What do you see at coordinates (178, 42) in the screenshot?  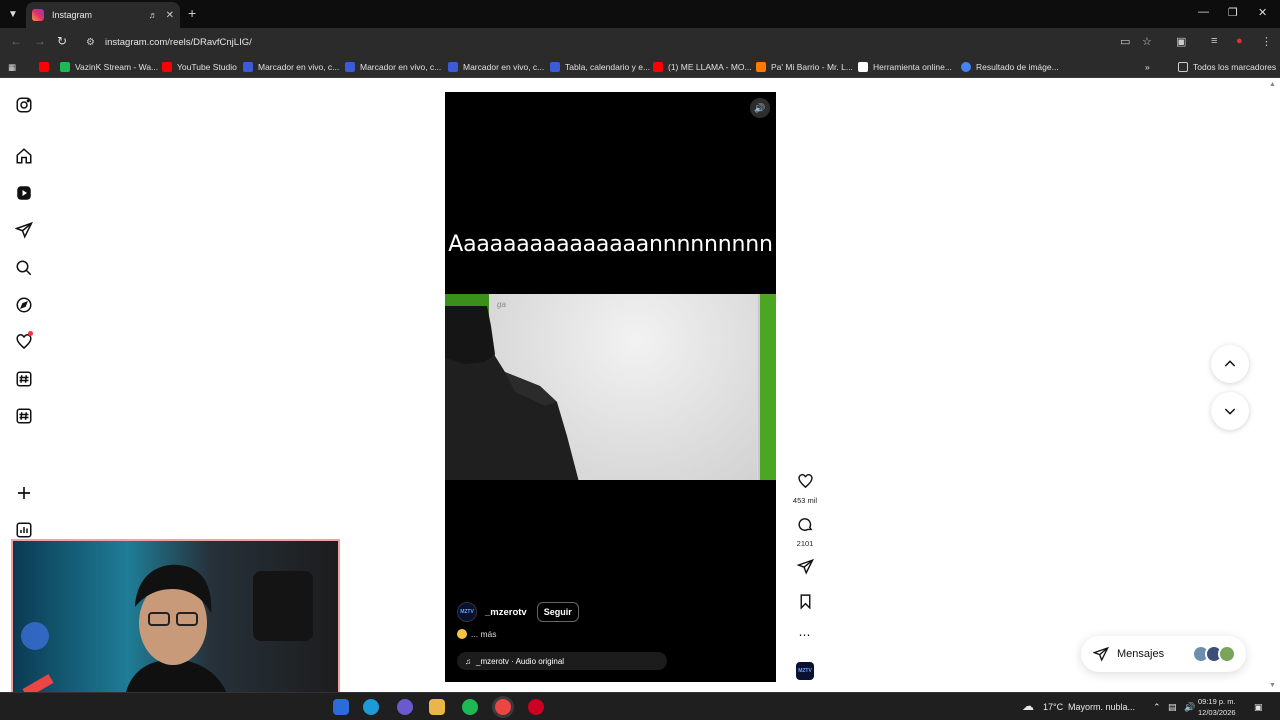 I see `url-text: instagram.com/reels/DRavfCnjLIG/` at bounding box center [178, 42].